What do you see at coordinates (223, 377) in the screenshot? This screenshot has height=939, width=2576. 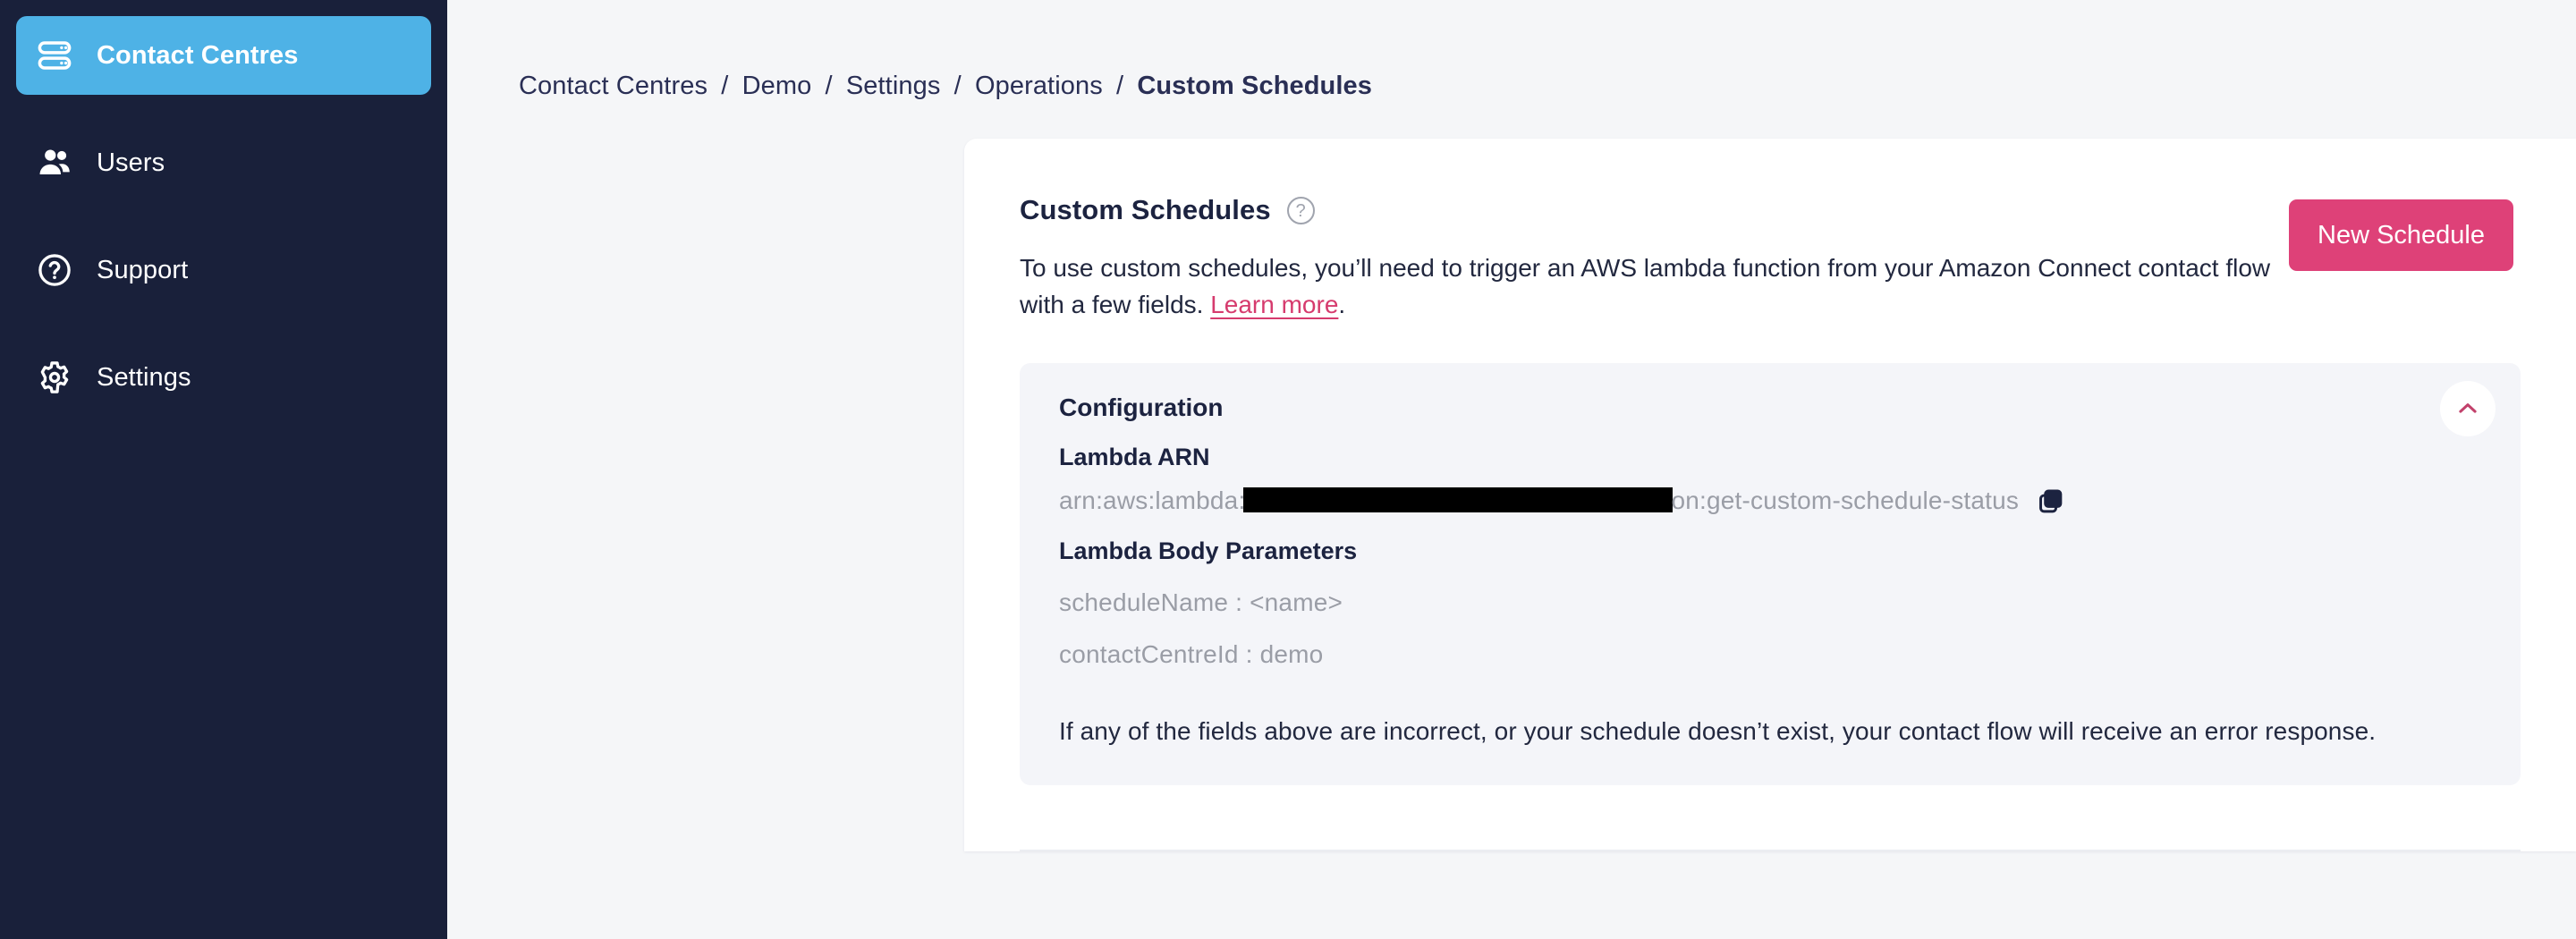 I see `sidebar-item-settings: Settings` at bounding box center [223, 377].